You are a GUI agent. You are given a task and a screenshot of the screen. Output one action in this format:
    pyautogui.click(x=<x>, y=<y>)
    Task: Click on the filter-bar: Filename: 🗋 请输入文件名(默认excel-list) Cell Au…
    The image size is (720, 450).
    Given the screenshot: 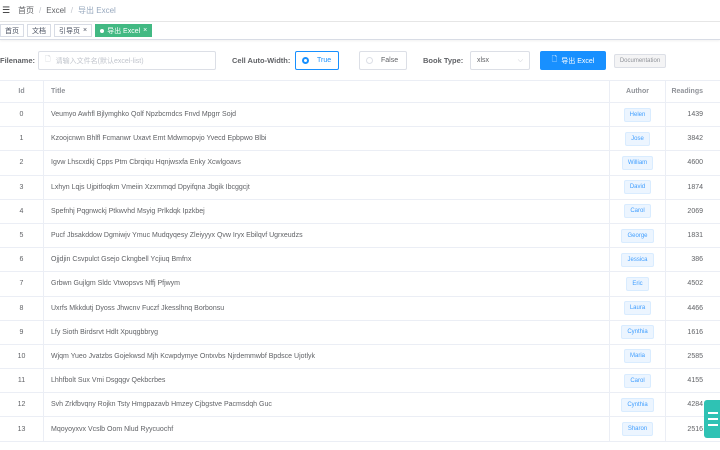 What is the action you would take?
    pyautogui.click(x=360, y=61)
    